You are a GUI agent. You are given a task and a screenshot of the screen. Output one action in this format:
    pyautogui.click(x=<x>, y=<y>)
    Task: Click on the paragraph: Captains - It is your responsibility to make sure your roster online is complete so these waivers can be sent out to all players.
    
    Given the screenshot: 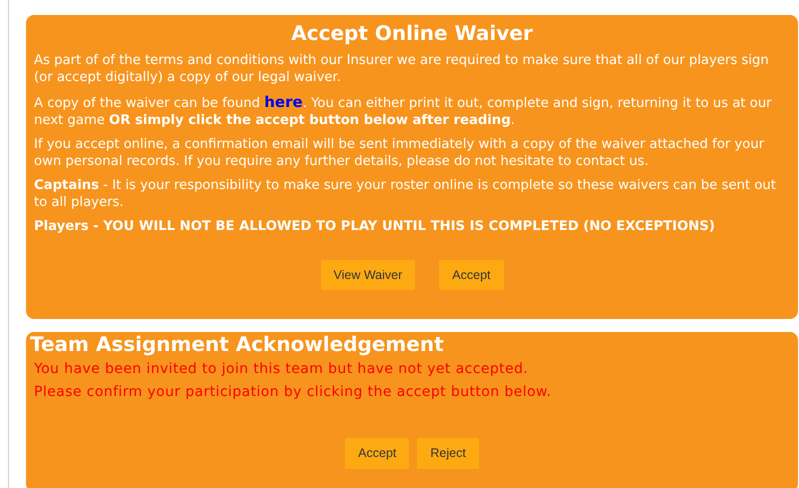 What is the action you would take?
    pyautogui.click(x=405, y=194)
    